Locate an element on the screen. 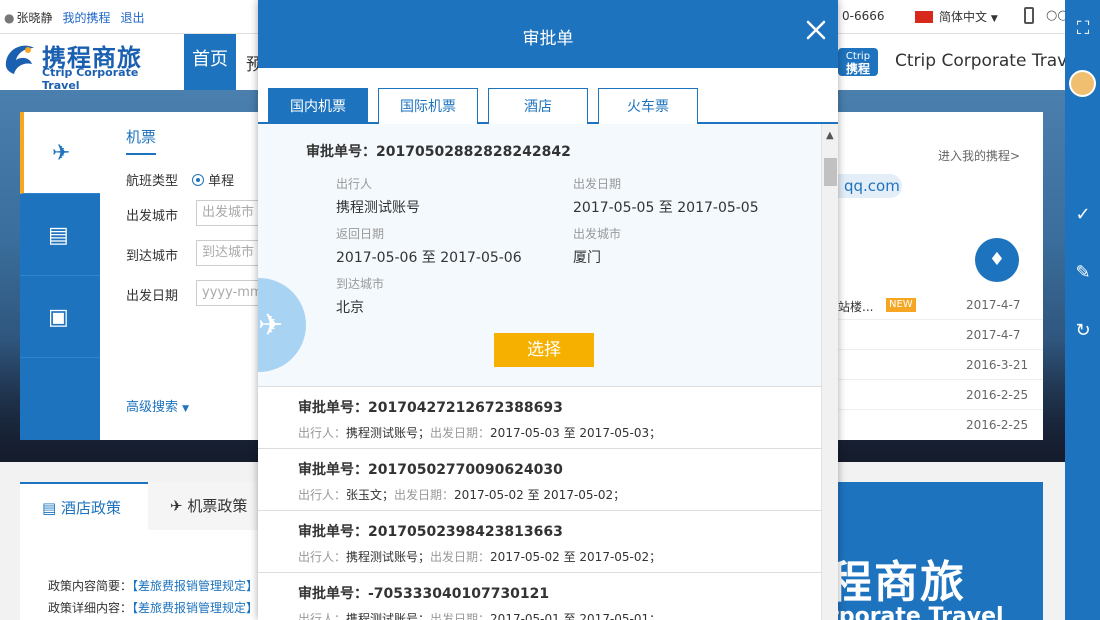 The width and height of the screenshot is (1100, 620). flight-type-label: 航班类型 is located at coordinates (152, 181).